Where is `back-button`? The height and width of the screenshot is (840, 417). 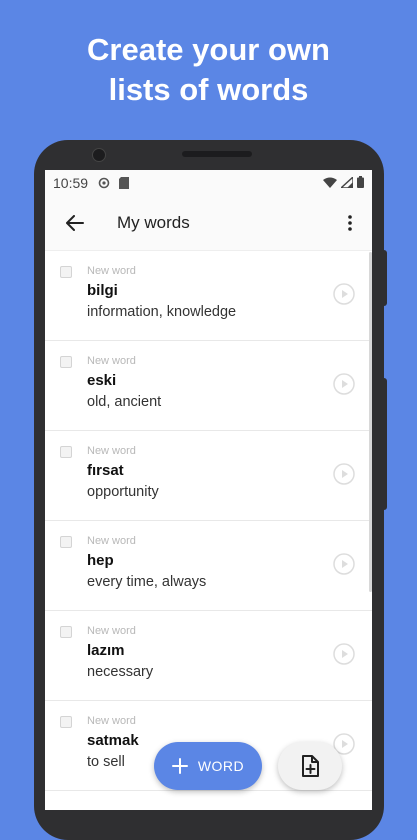
back-button is located at coordinates (75, 223).